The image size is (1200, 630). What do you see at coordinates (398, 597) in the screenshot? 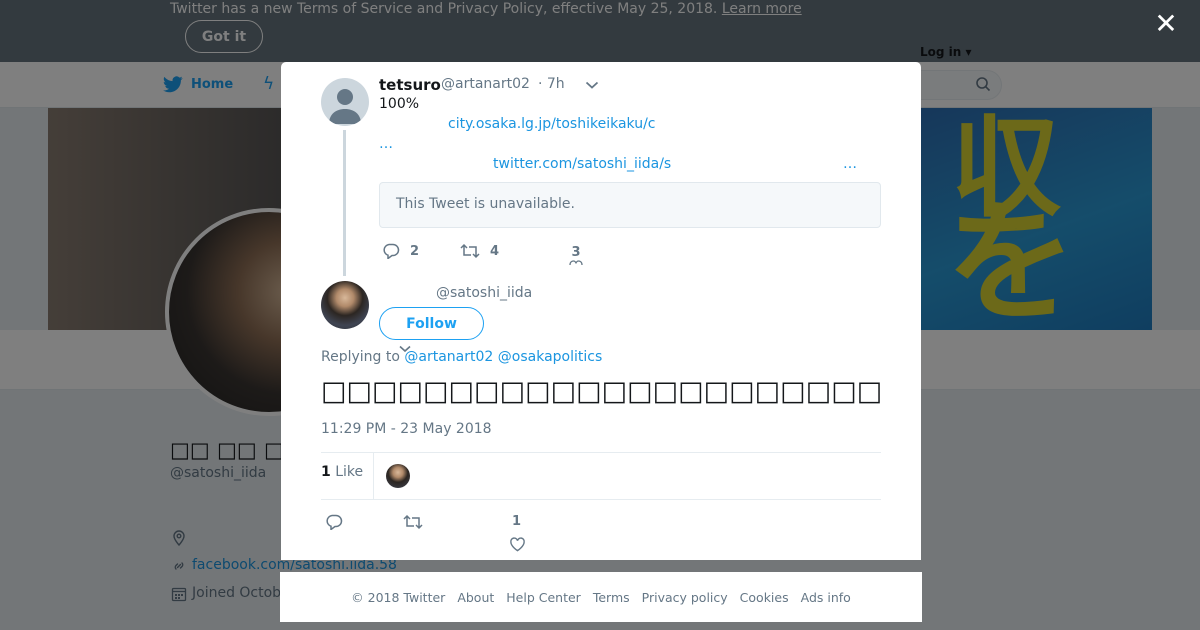
I see `footer-copyright: © 2018 Twitter` at bounding box center [398, 597].